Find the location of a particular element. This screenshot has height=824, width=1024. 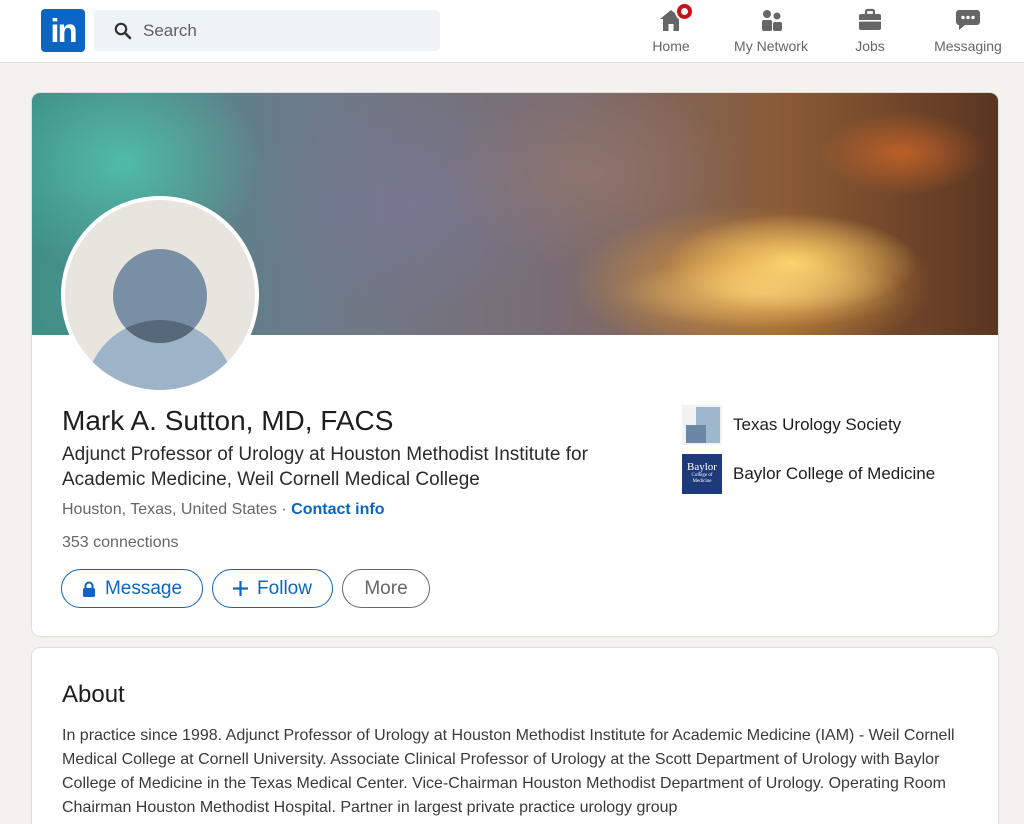

avatar-placeholder-icon is located at coordinates (160, 295).